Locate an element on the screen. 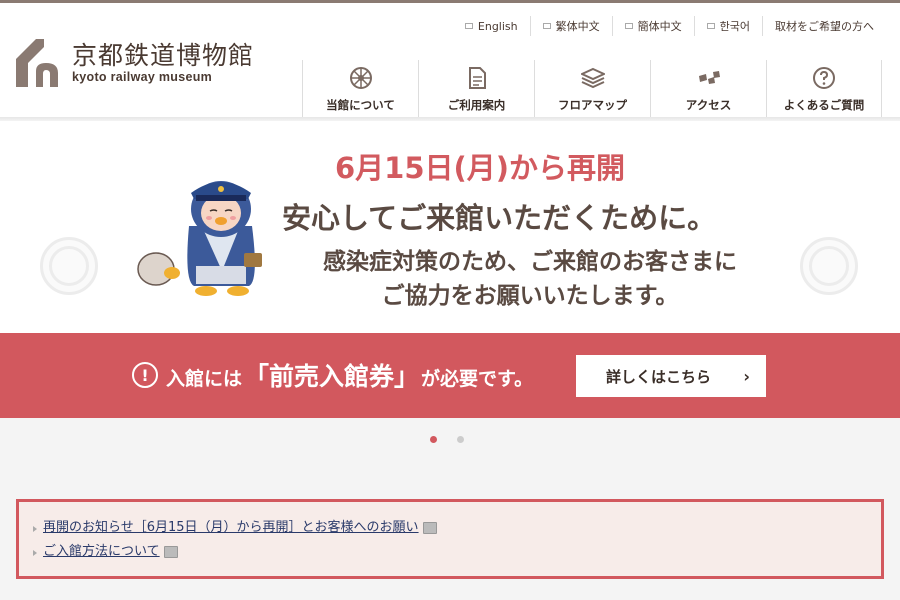 This screenshot has width=900, height=600. logo-title-jp: 京都鉄道博物館 is located at coordinates (163, 55).